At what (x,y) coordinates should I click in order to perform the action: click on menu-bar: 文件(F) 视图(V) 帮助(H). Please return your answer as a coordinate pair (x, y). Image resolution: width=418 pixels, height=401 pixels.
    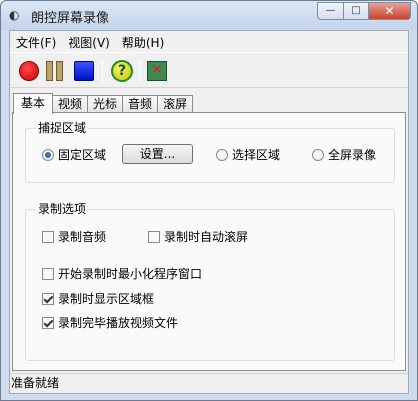
    Looking at the image, I should click on (209, 41).